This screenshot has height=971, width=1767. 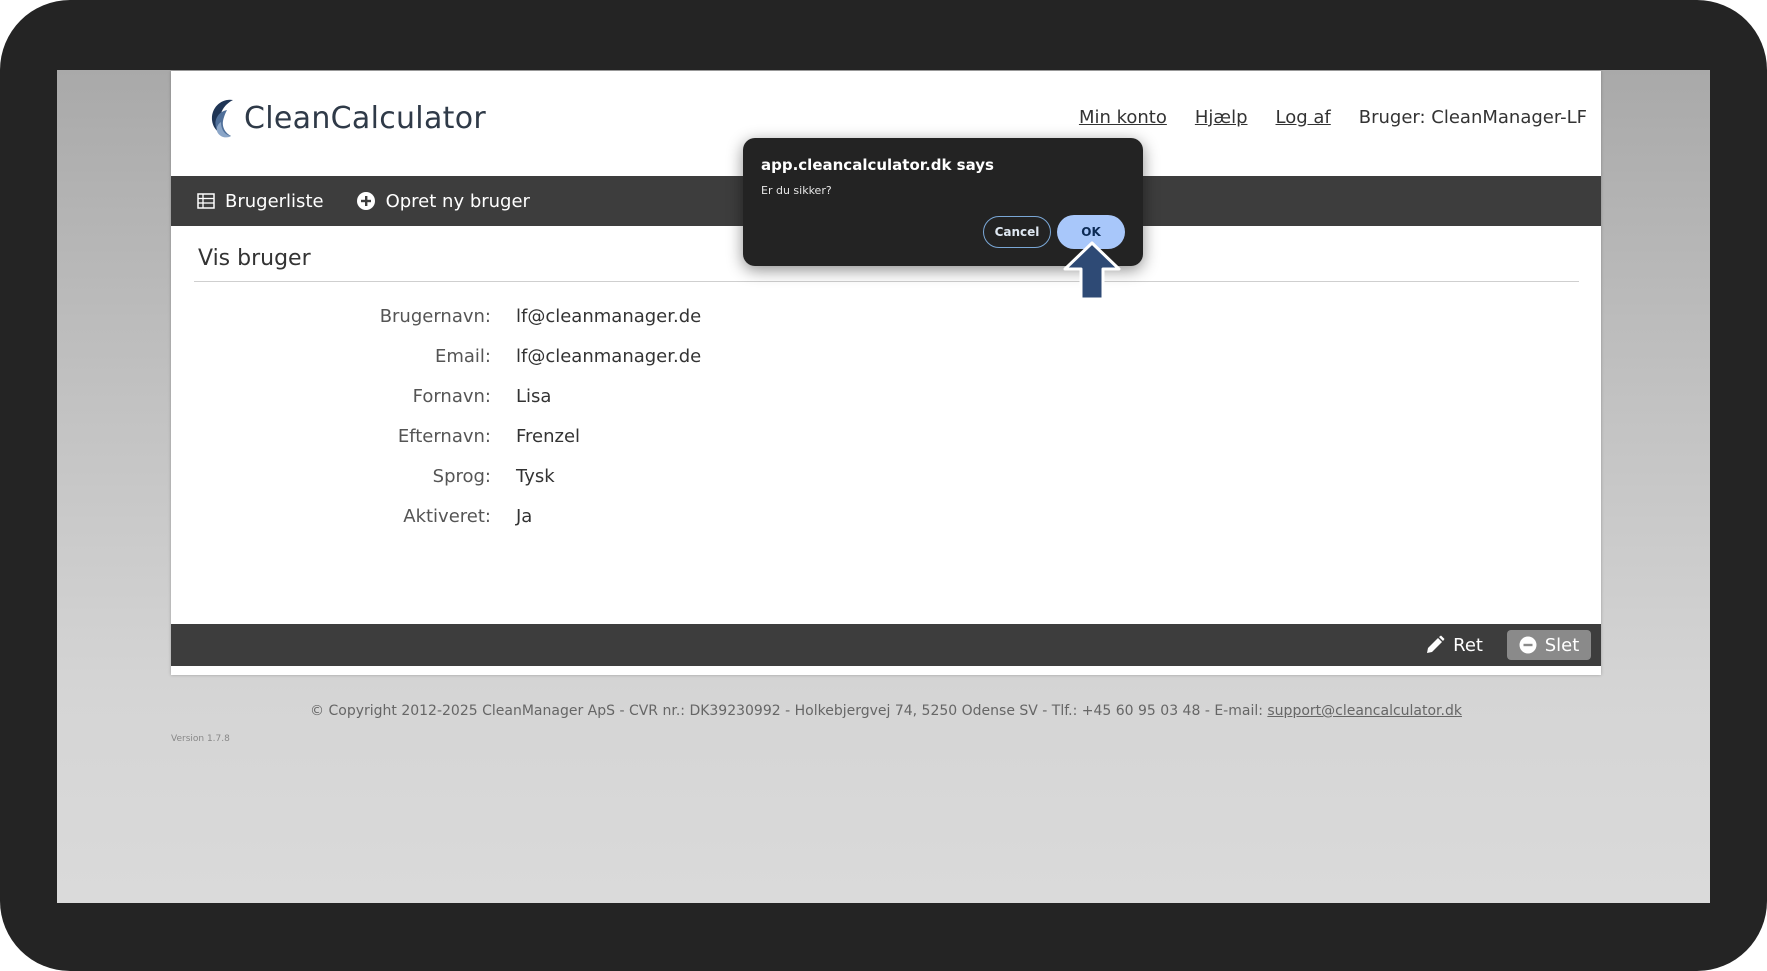 I want to click on field-label: Fornavn:, so click(x=451, y=396).